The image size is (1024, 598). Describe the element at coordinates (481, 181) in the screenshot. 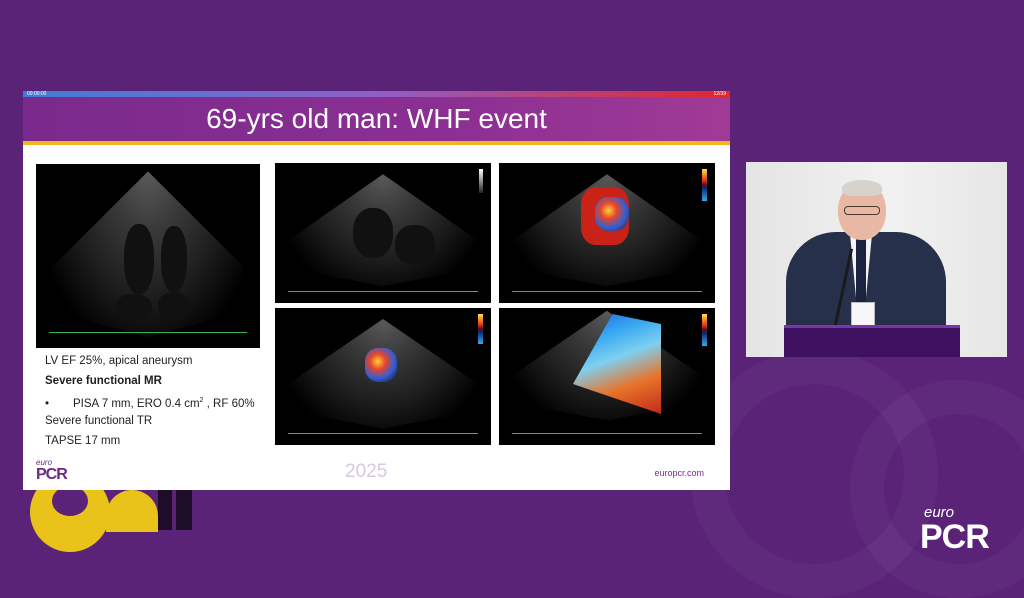

I see `grayscale-bar` at that location.